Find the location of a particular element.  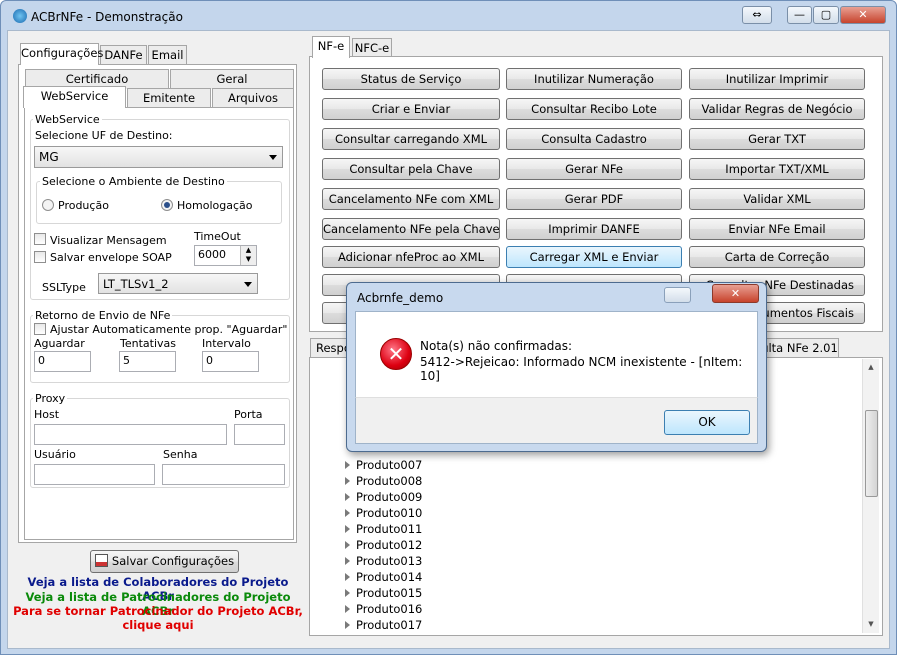

scroll-up-arrow: ▲ is located at coordinates (871, 367).